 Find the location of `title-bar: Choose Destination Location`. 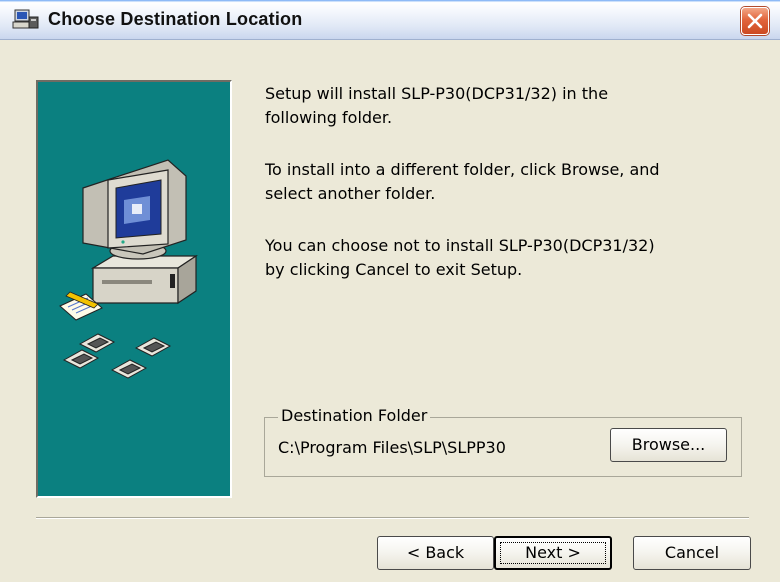

title-bar: Choose Destination Location is located at coordinates (390, 20).